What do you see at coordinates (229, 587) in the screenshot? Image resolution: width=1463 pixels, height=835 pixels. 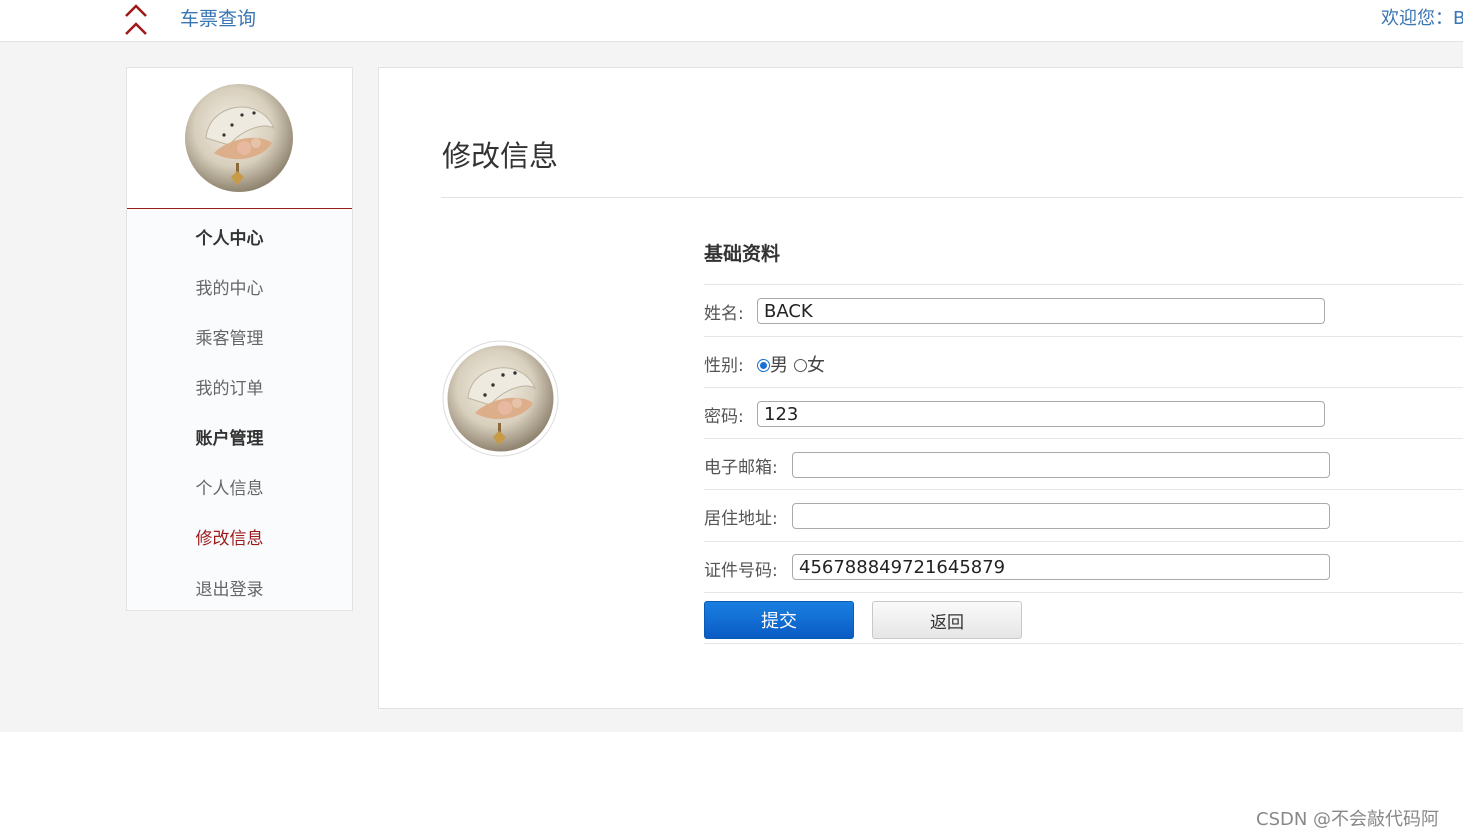 I see `sidebar-item-logout: 退出登录` at bounding box center [229, 587].